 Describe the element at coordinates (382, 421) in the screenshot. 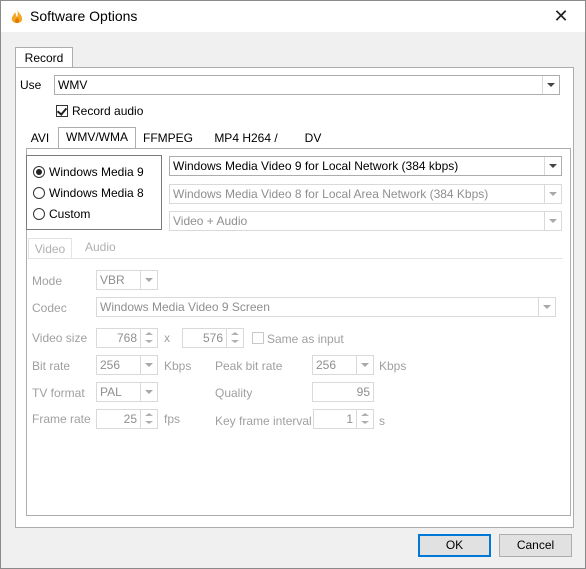

I see `key-frame-unit: s` at that location.